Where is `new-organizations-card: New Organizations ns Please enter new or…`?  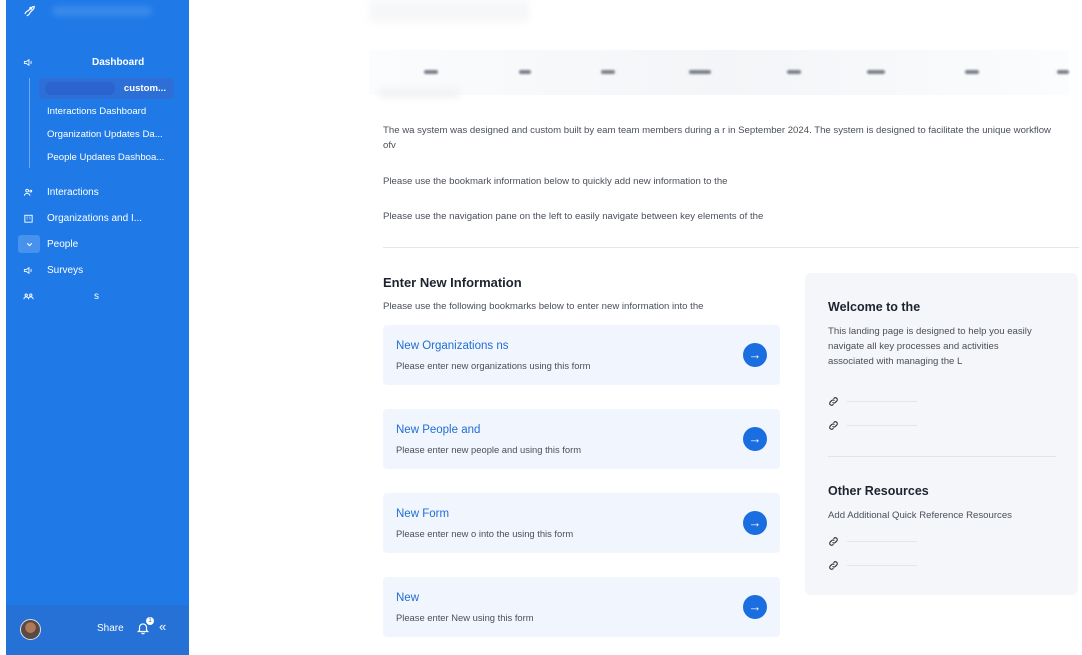 new-organizations-card: New Organizations ns Please enter new or… is located at coordinates (581, 355).